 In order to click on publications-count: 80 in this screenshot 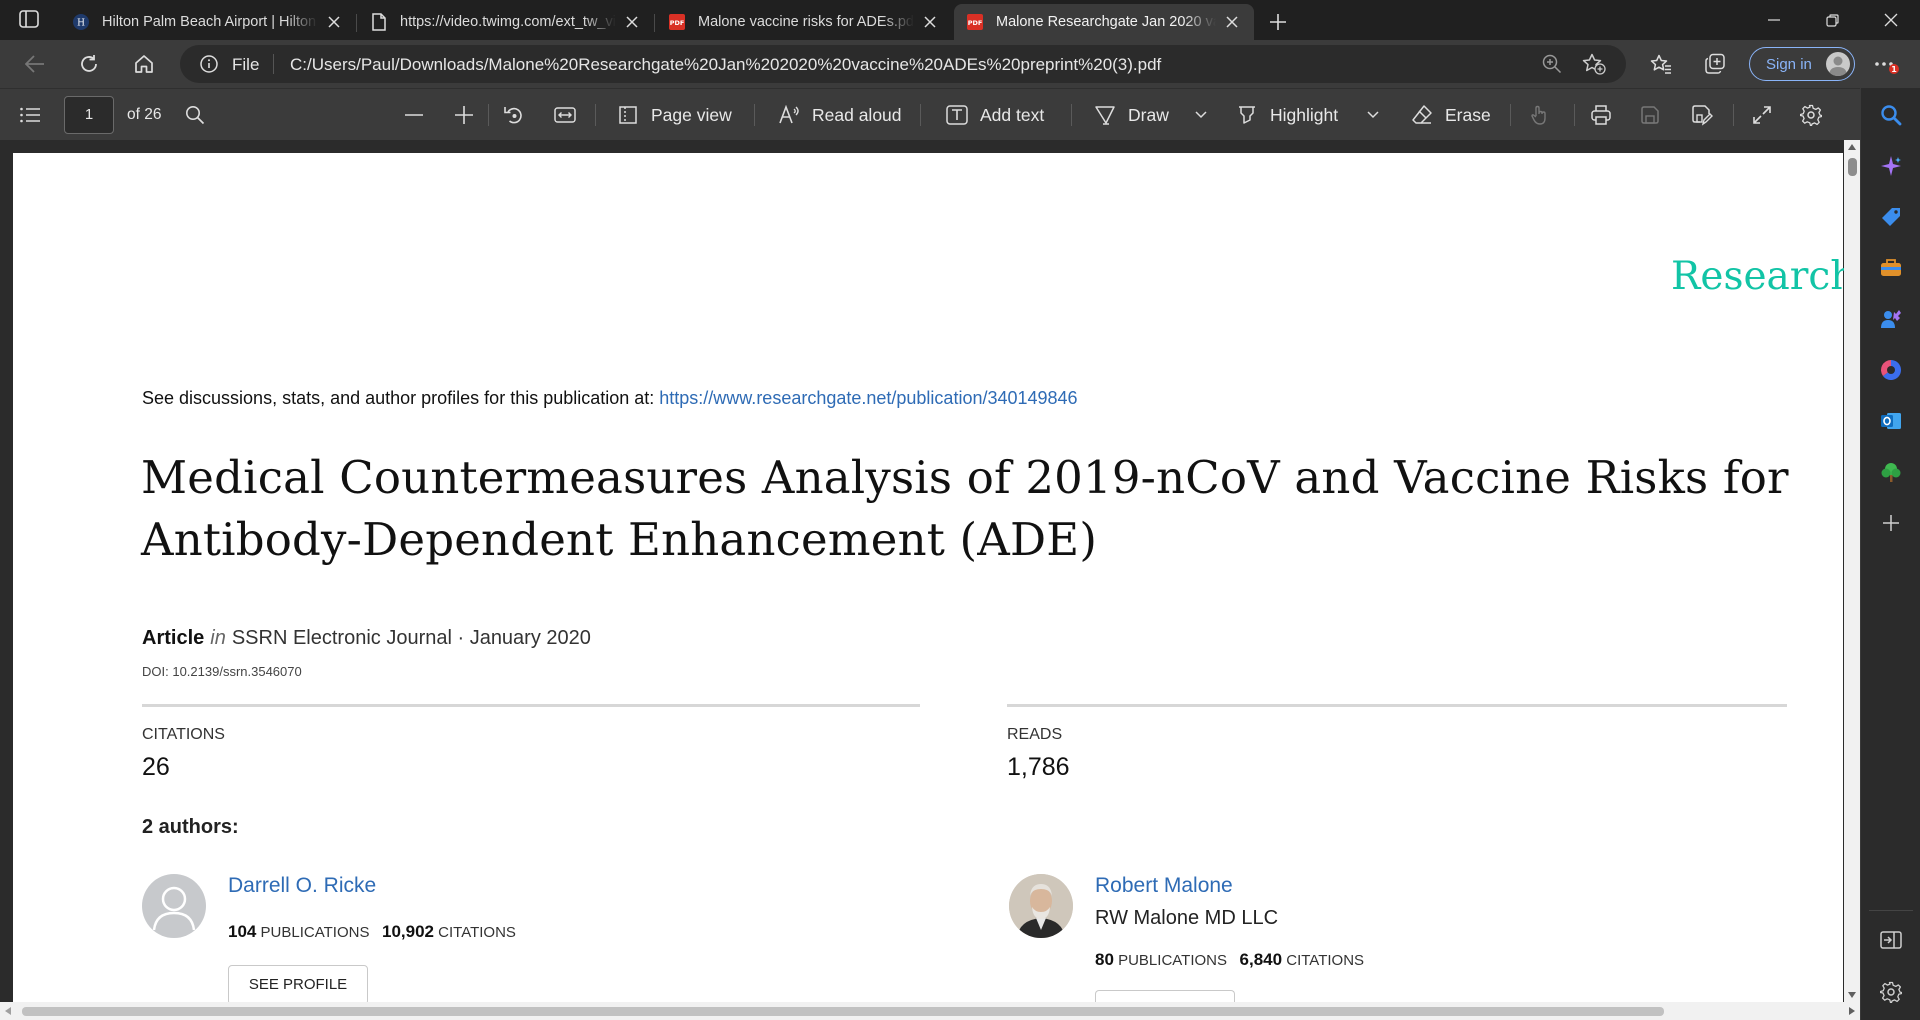, I will do `click(1104, 959)`.